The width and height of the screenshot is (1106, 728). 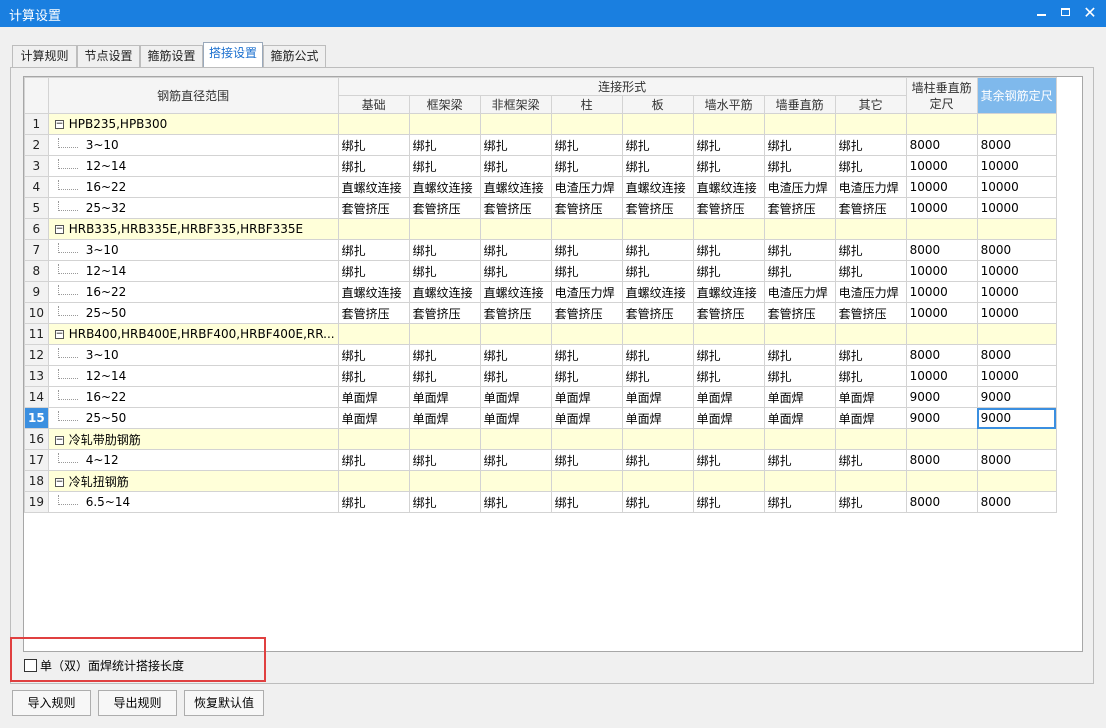 What do you see at coordinates (193, 460) in the screenshot?
I see `diameter-range-cell: 4~12` at bounding box center [193, 460].